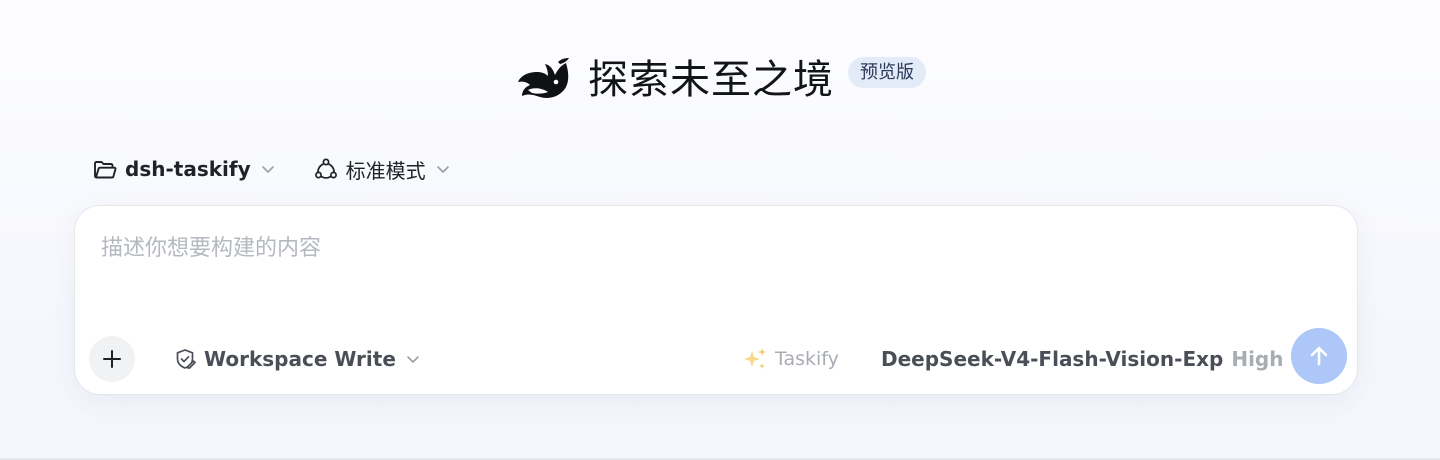  Describe the element at coordinates (385, 170) in the screenshot. I see `mode-name: 标准模式` at that location.